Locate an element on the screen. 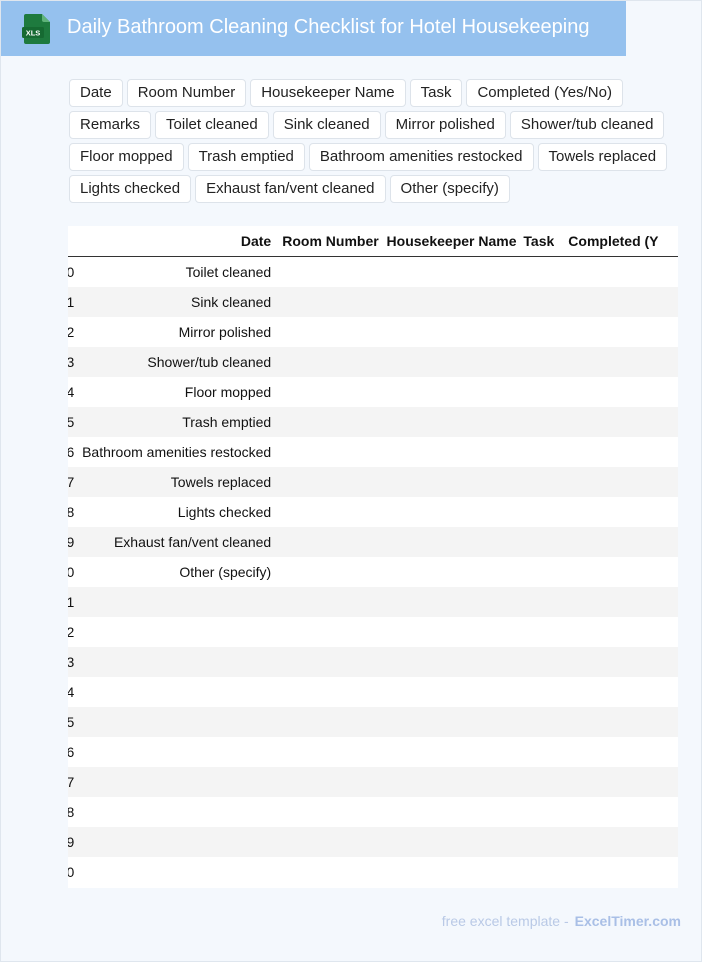  column-header-room-number: Room Number is located at coordinates (326, 241).